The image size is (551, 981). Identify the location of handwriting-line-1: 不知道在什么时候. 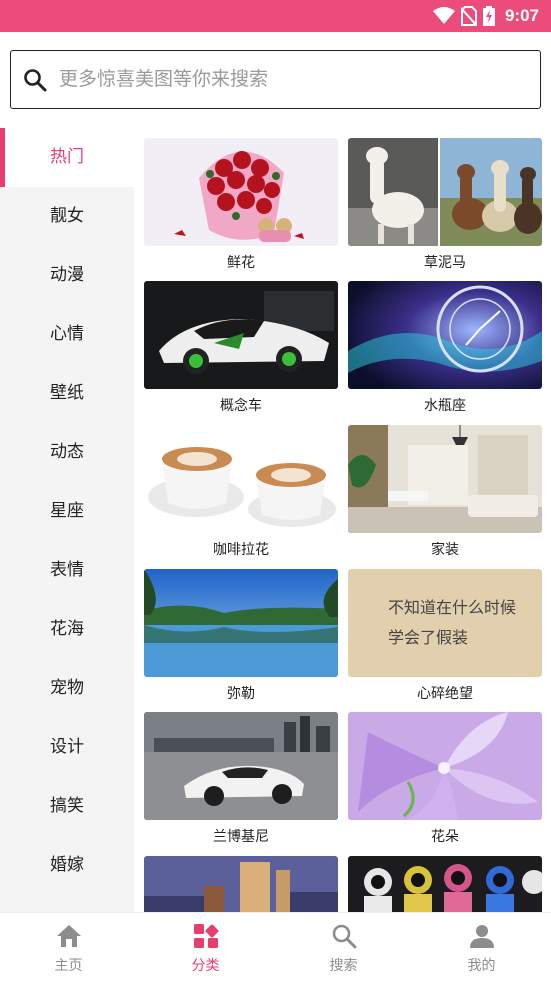
(452, 607).